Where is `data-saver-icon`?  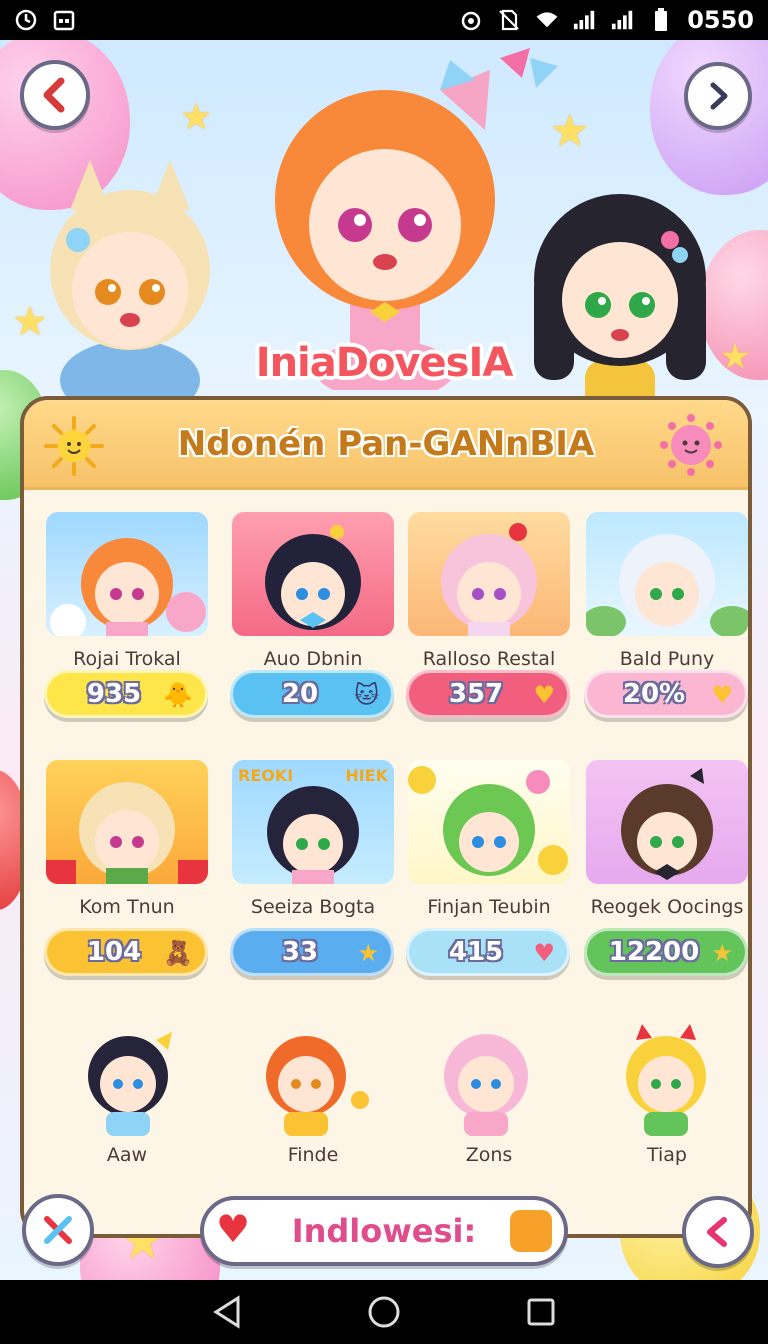
data-saver-icon is located at coordinates (26, 20).